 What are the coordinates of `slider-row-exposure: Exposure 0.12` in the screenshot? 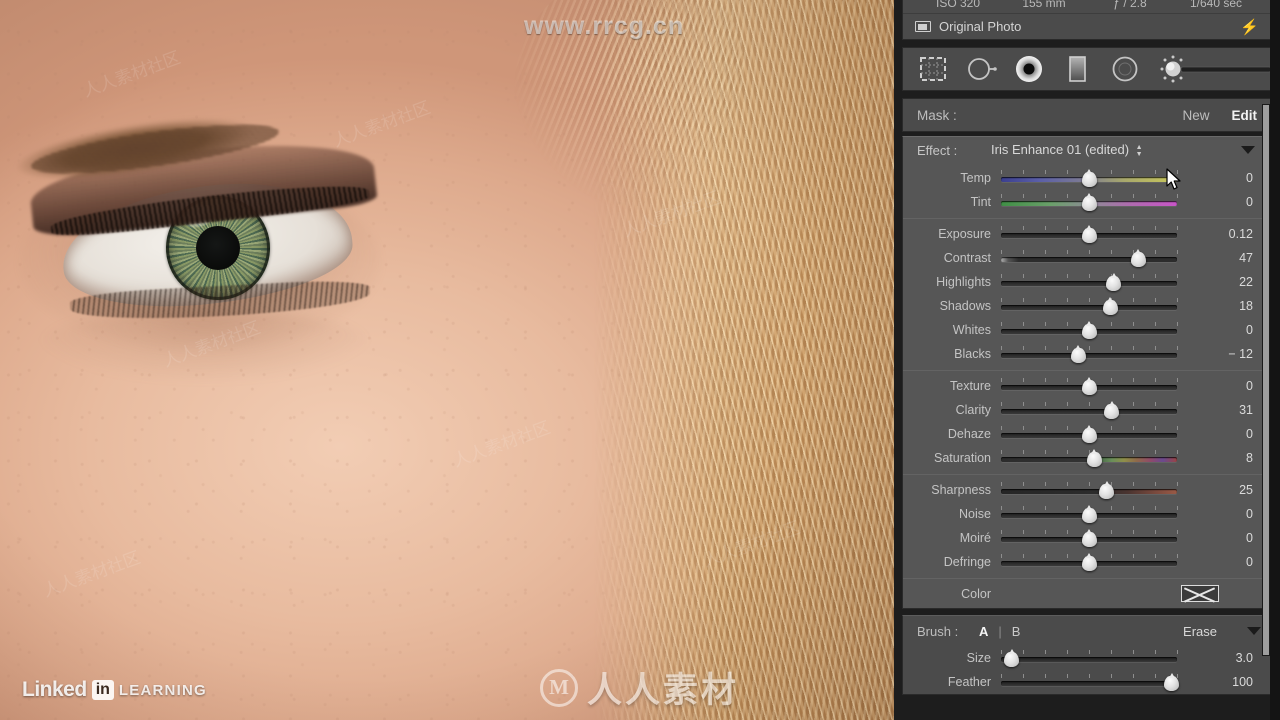 It's located at (1087, 234).